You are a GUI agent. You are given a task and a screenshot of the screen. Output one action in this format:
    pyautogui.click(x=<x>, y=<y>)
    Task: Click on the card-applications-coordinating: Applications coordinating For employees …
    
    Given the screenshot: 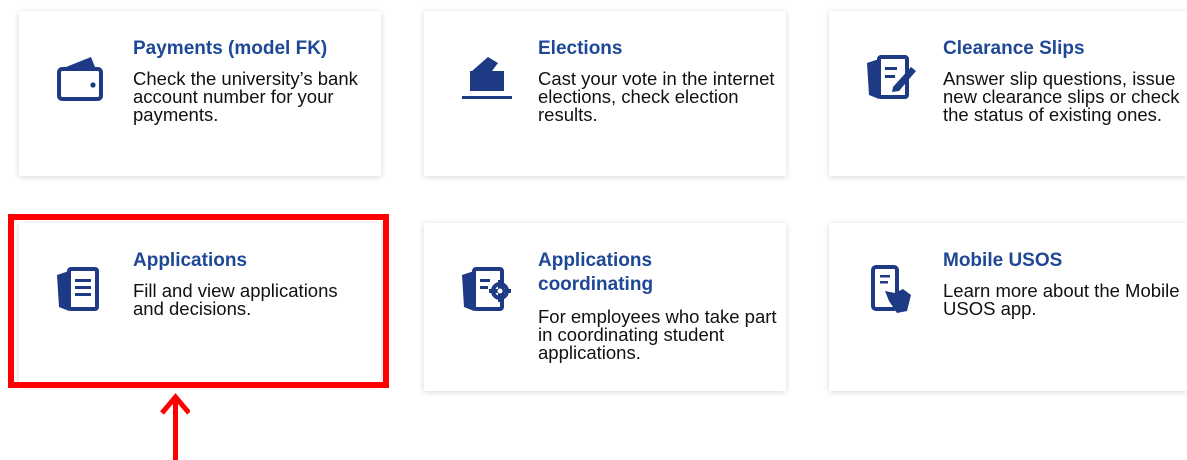 What is the action you would take?
    pyautogui.click(x=605, y=307)
    